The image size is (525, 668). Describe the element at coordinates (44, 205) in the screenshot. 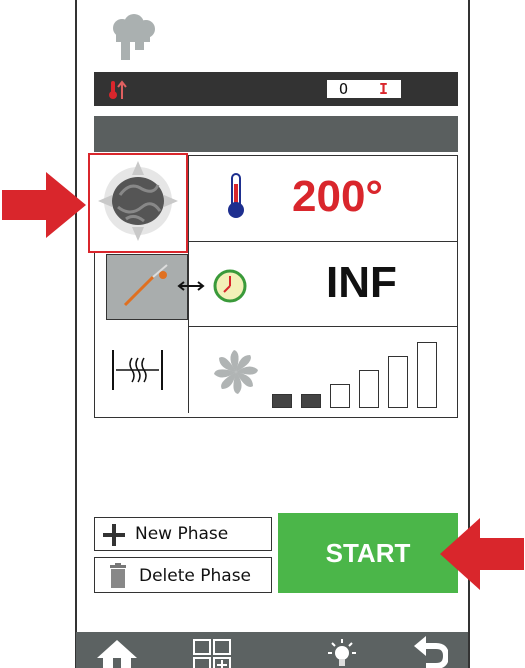

I see `annotation-arrow-left` at that location.